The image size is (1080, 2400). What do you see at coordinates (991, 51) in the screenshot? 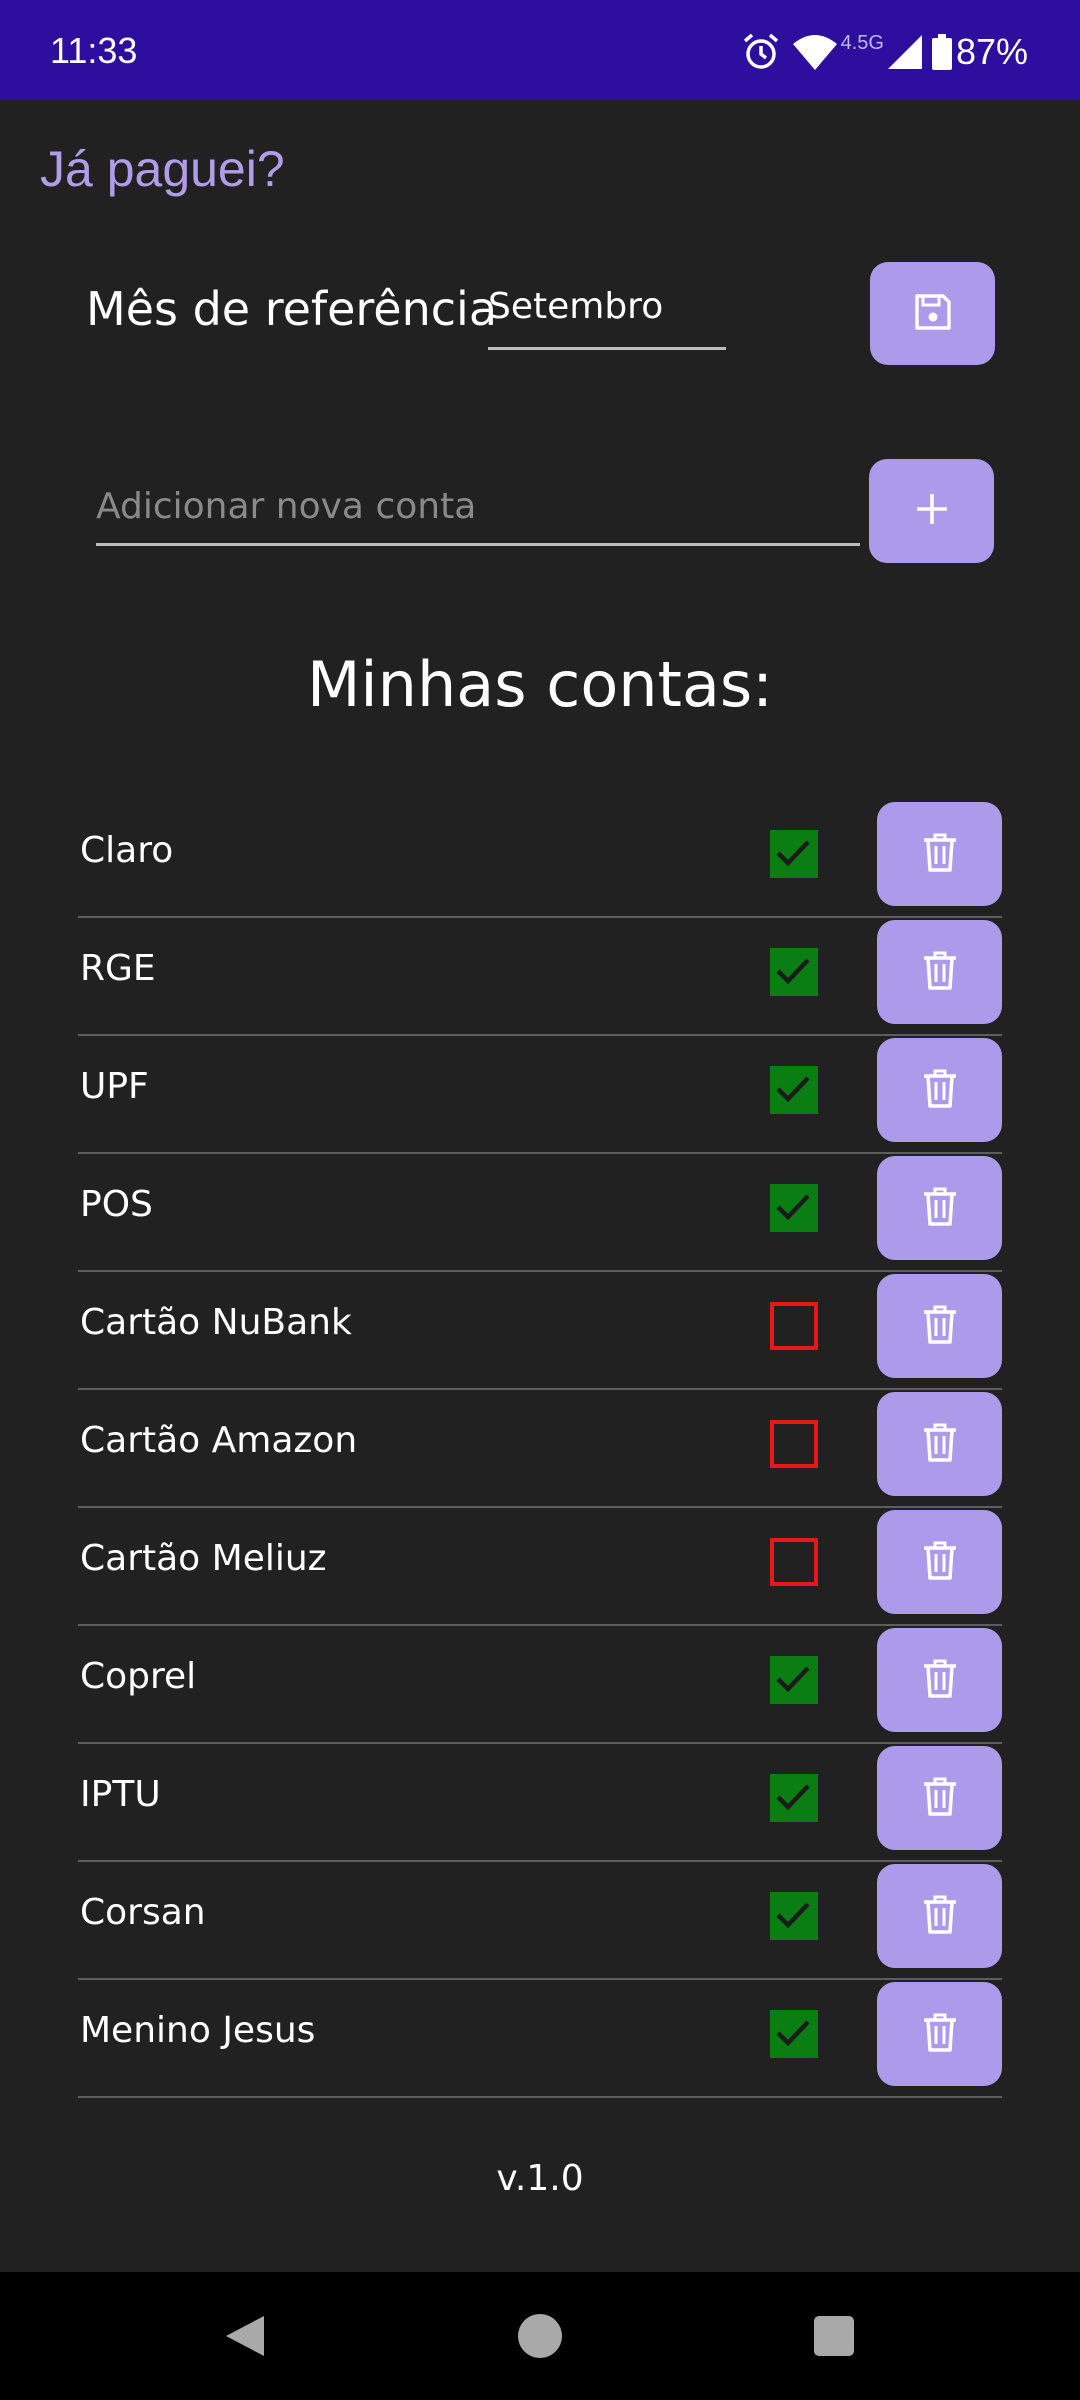
I see `battery-percent: 87%` at bounding box center [991, 51].